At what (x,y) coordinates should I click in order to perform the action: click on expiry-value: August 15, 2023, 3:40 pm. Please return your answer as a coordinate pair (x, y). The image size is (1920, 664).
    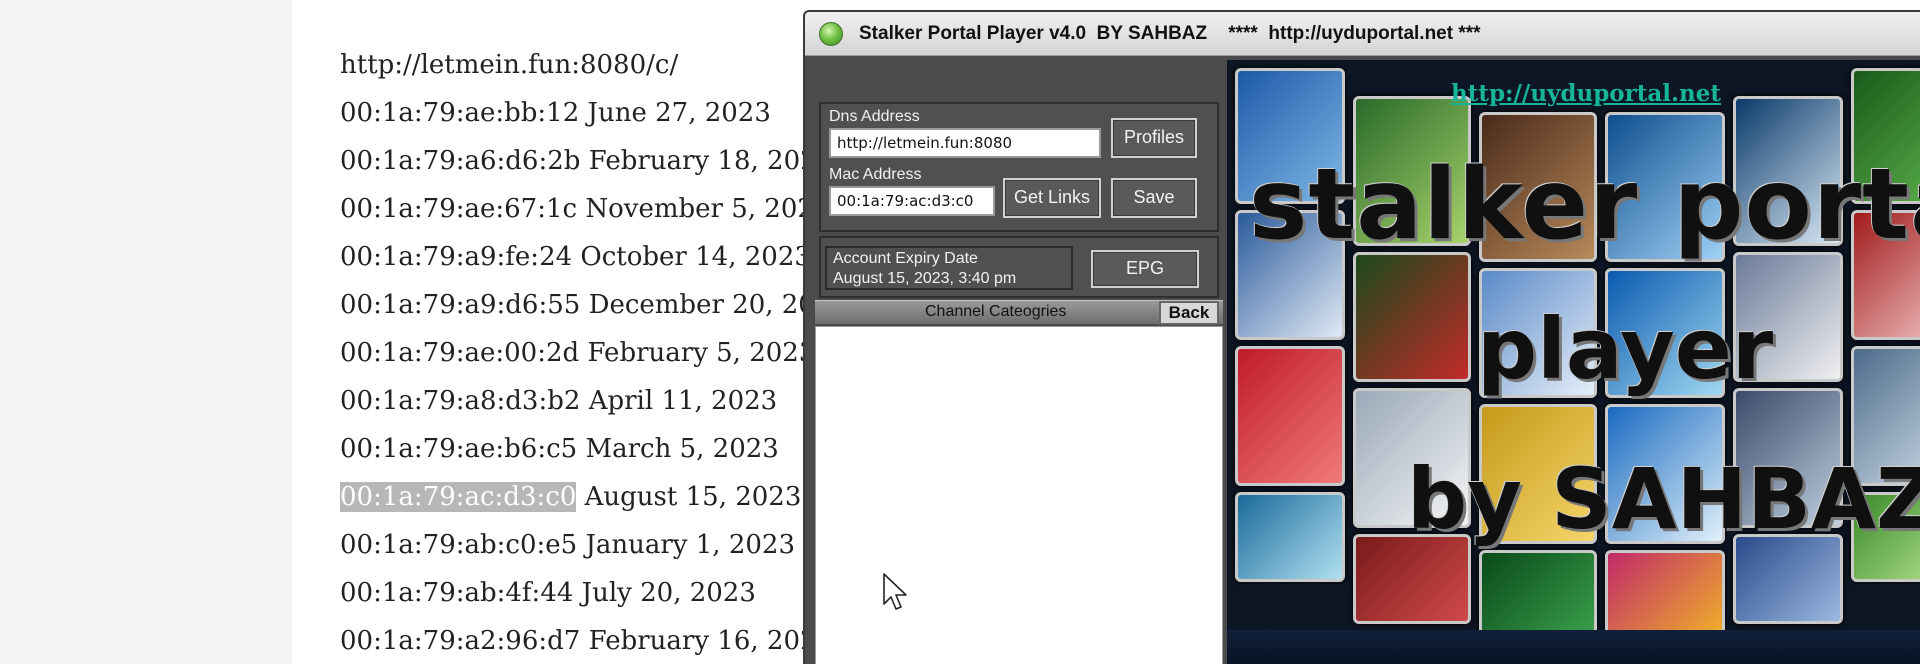
    Looking at the image, I should click on (925, 278).